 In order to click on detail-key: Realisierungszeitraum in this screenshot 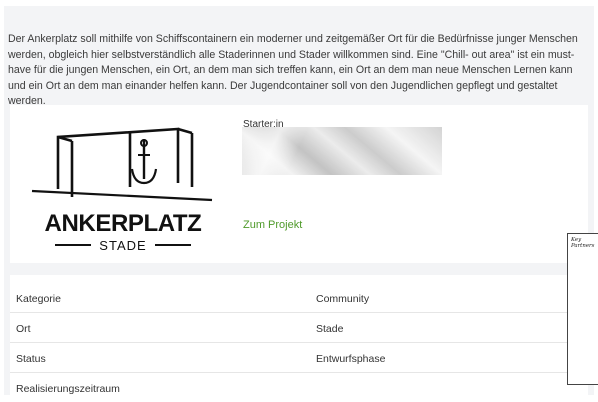, I will do `click(68, 389)`.